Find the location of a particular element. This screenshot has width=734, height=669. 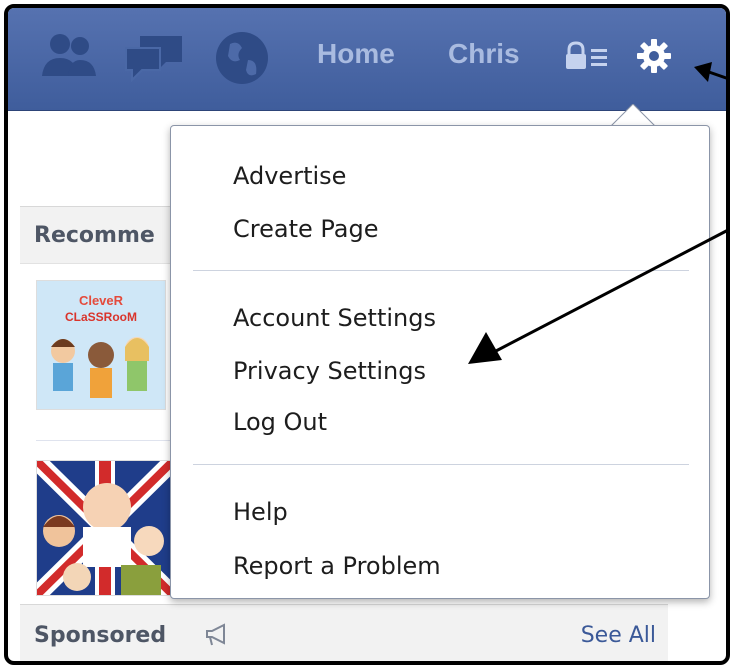

nav-home-link: Home is located at coordinates (356, 54).